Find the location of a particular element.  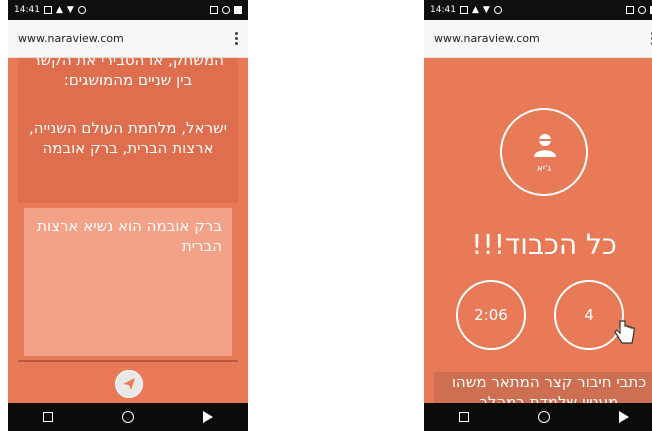

timer-circle: 2:06 is located at coordinates (491, 315).